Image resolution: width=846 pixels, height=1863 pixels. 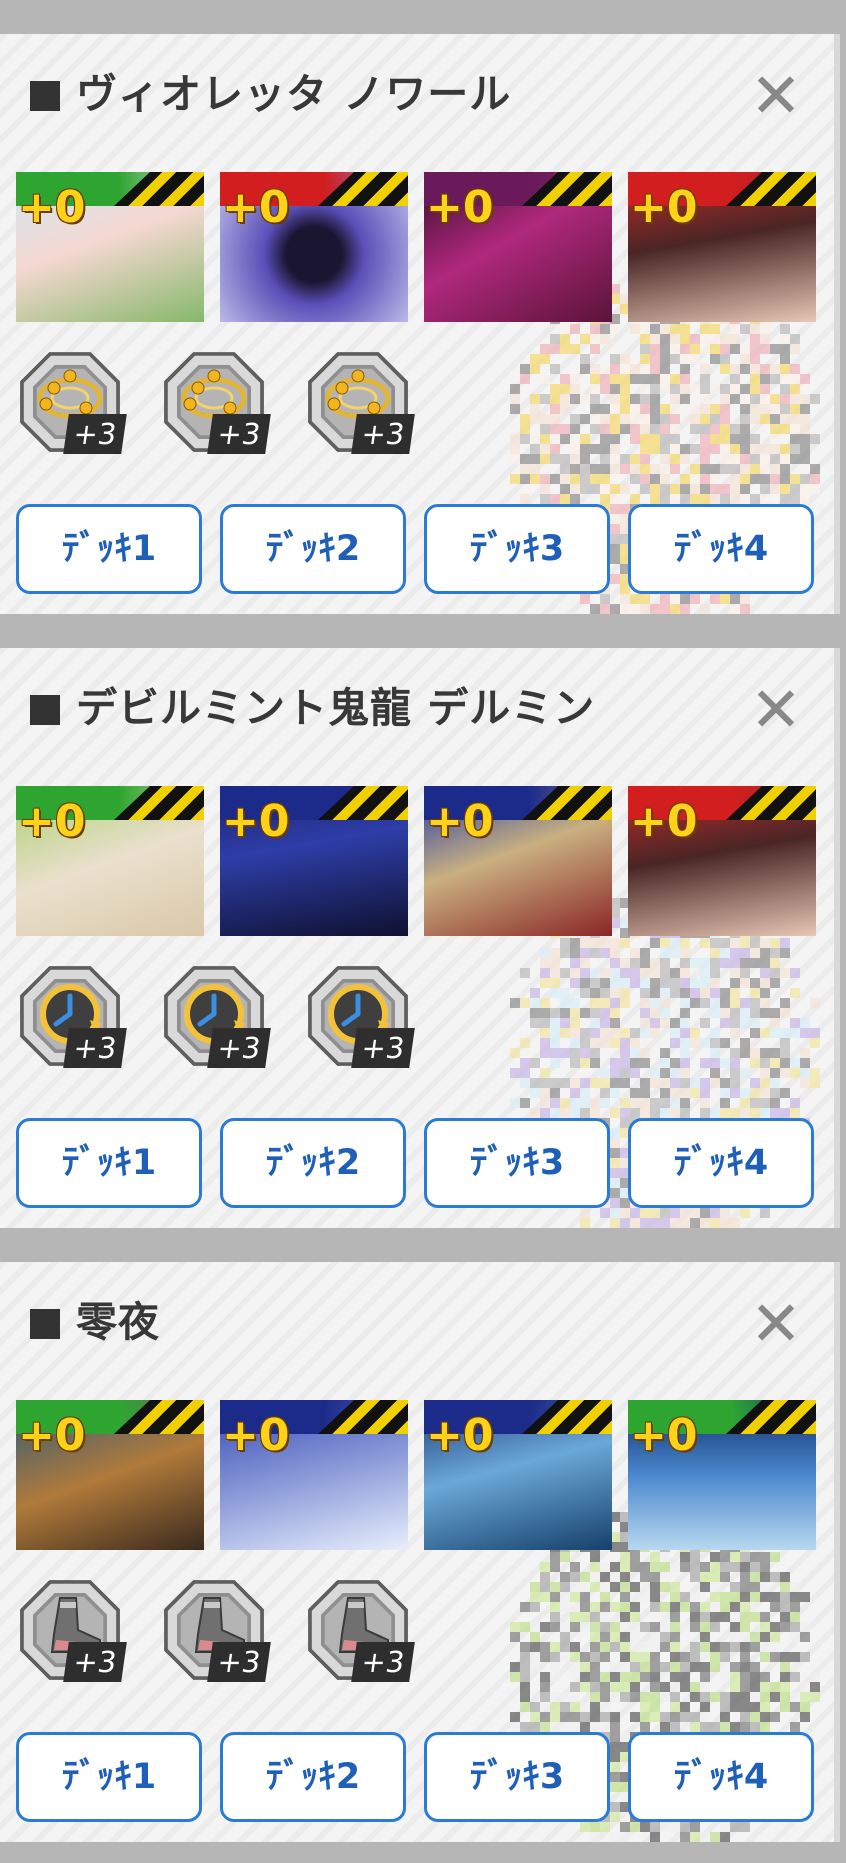 I want to click on character-name: 零夜, so click(x=118, y=1322).